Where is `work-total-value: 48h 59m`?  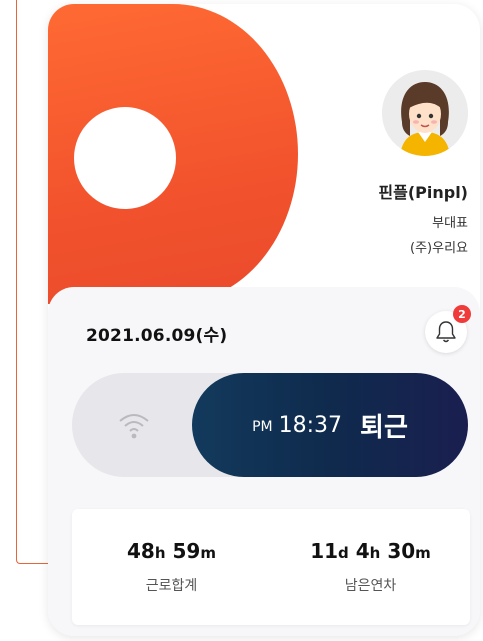 work-total-value: 48h 59m is located at coordinates (171, 551).